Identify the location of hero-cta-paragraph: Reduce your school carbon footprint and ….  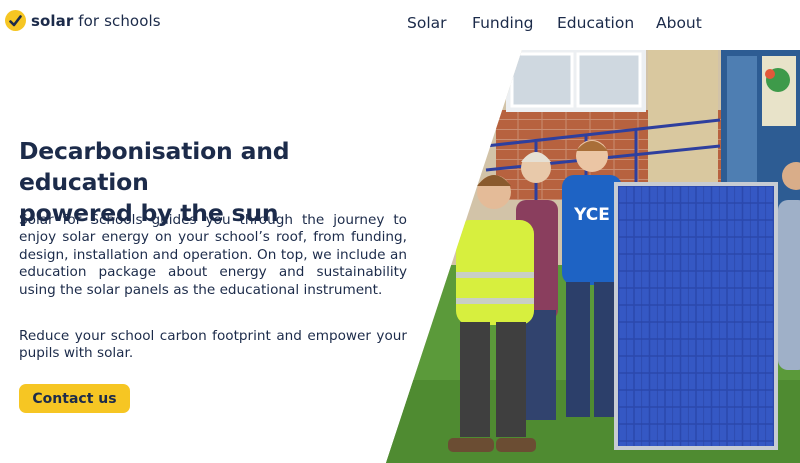
(213, 345).